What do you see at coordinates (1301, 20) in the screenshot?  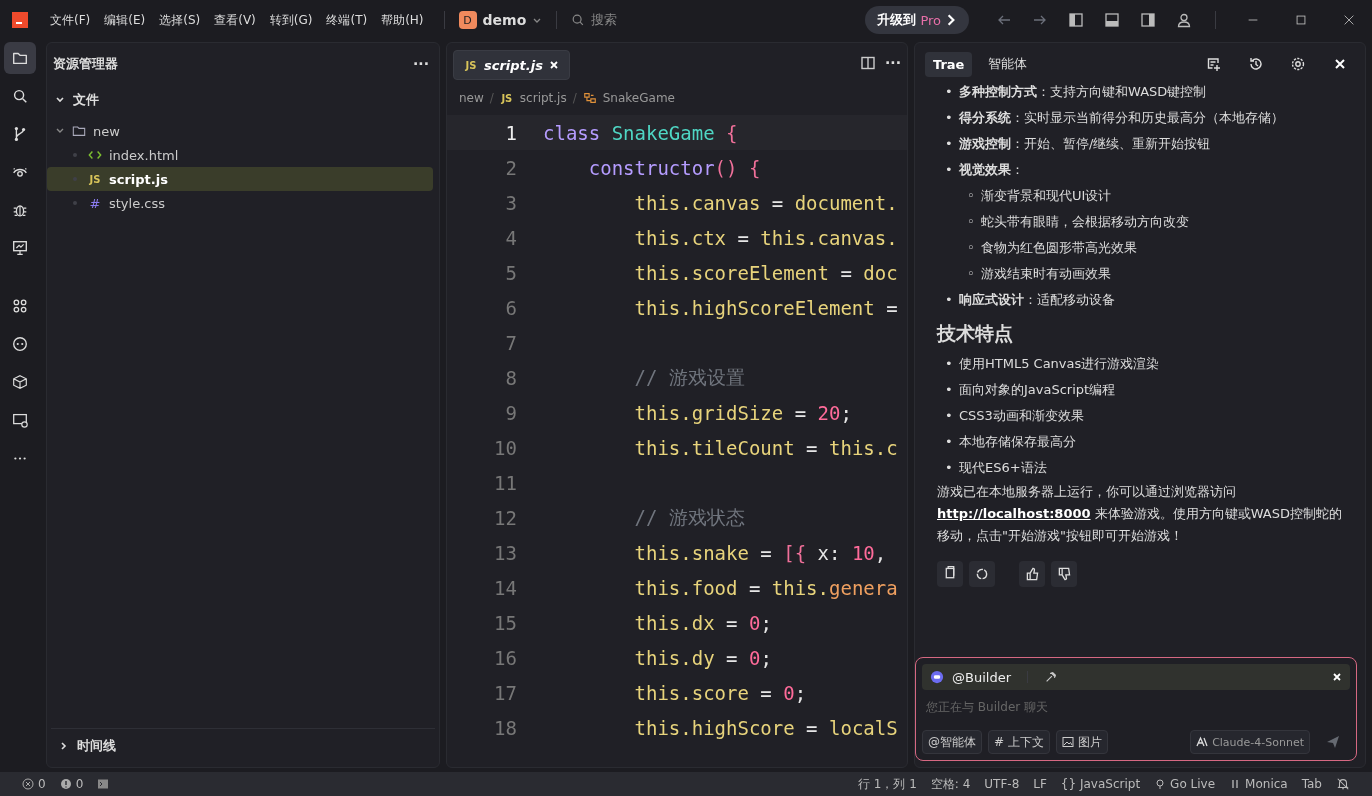 I see `maximize-icon` at bounding box center [1301, 20].